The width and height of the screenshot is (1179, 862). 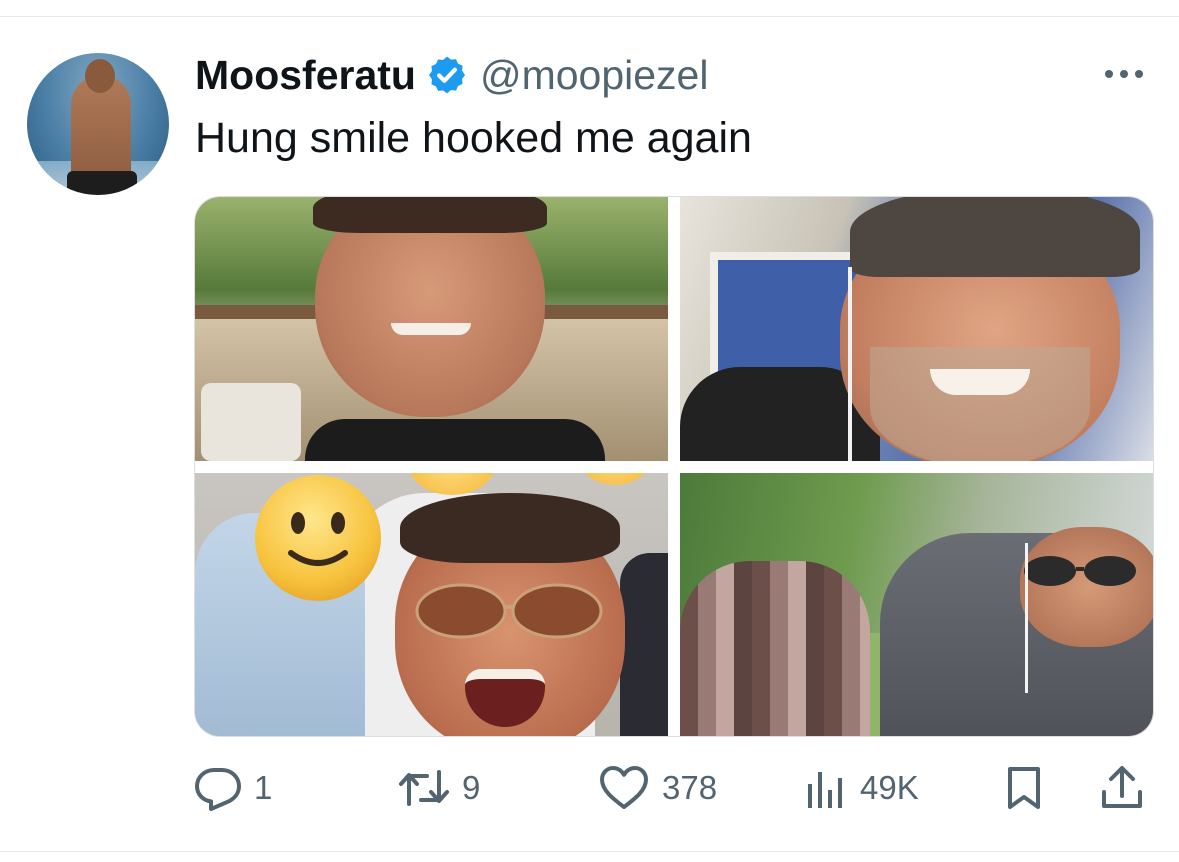 I want to click on photo-1-smile, so click(x=431, y=329).